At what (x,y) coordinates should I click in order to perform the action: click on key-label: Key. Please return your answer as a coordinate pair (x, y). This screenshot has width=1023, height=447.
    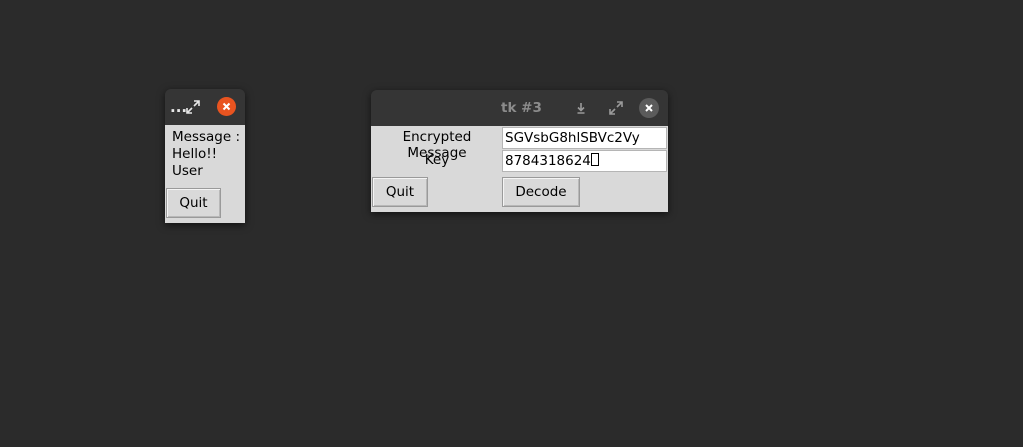
    Looking at the image, I should click on (437, 160).